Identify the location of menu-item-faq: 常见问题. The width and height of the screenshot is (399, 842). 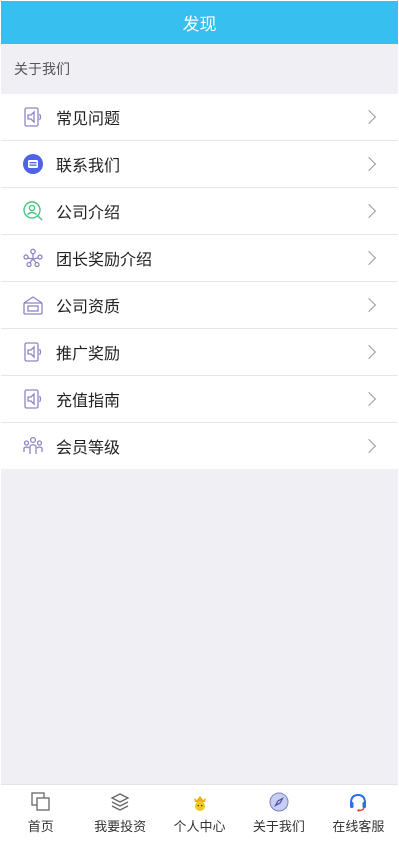
(199, 117).